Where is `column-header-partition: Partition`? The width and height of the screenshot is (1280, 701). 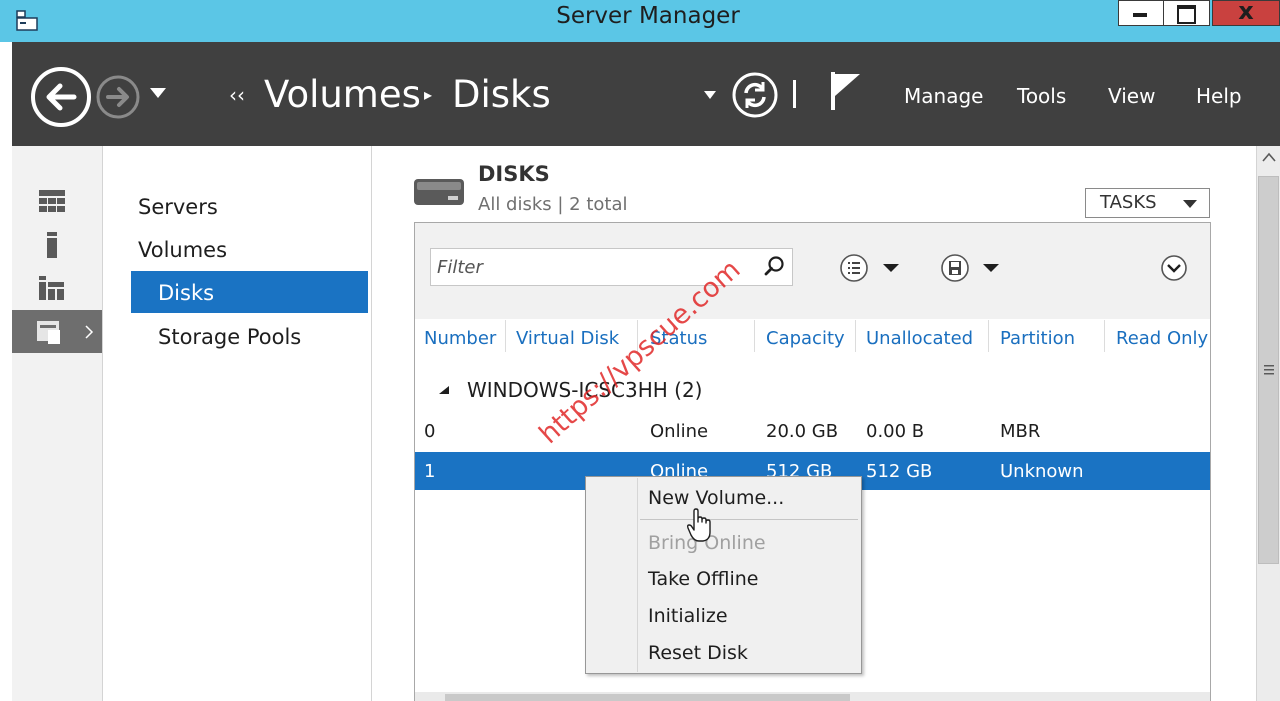
column-header-partition: Partition is located at coordinates (1037, 338).